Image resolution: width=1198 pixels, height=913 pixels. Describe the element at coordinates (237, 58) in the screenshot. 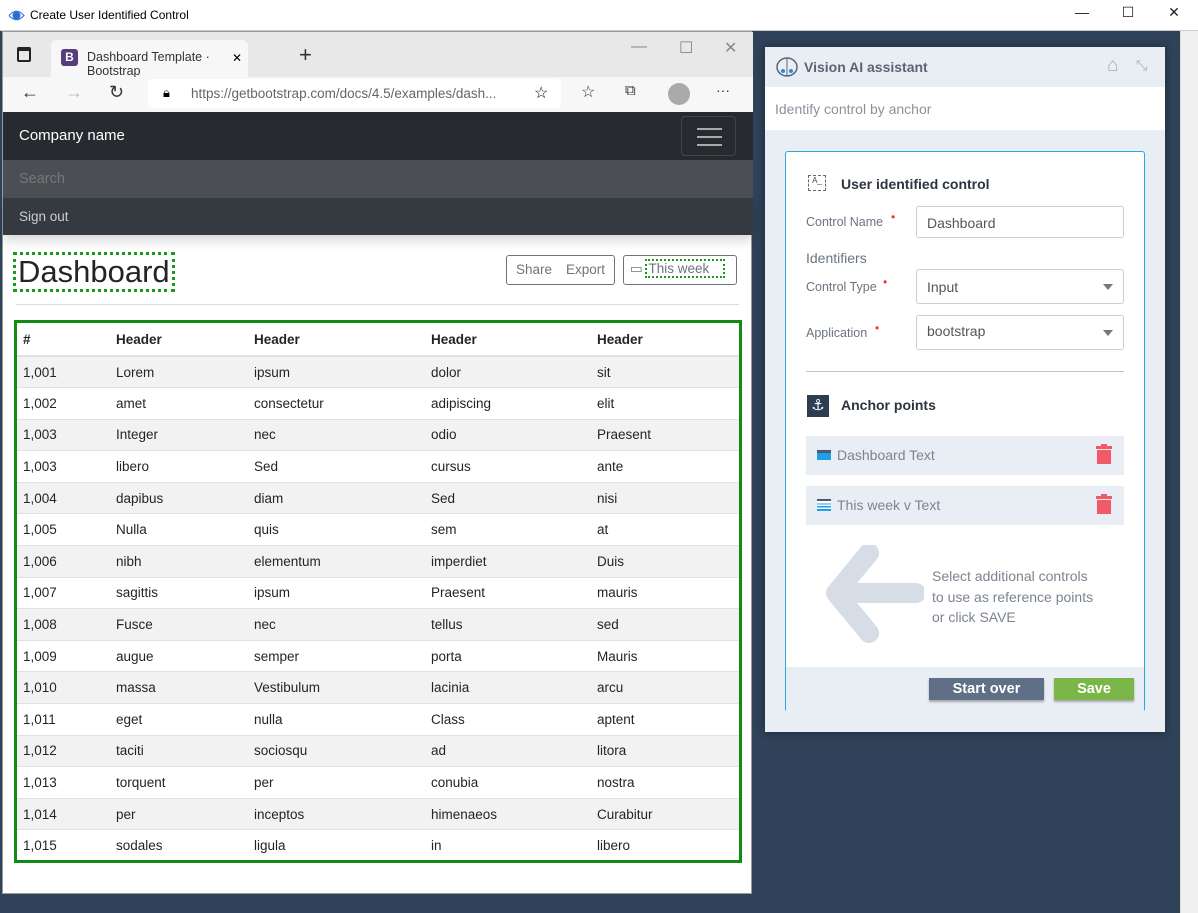

I see `tab-close-icon: ✕` at that location.